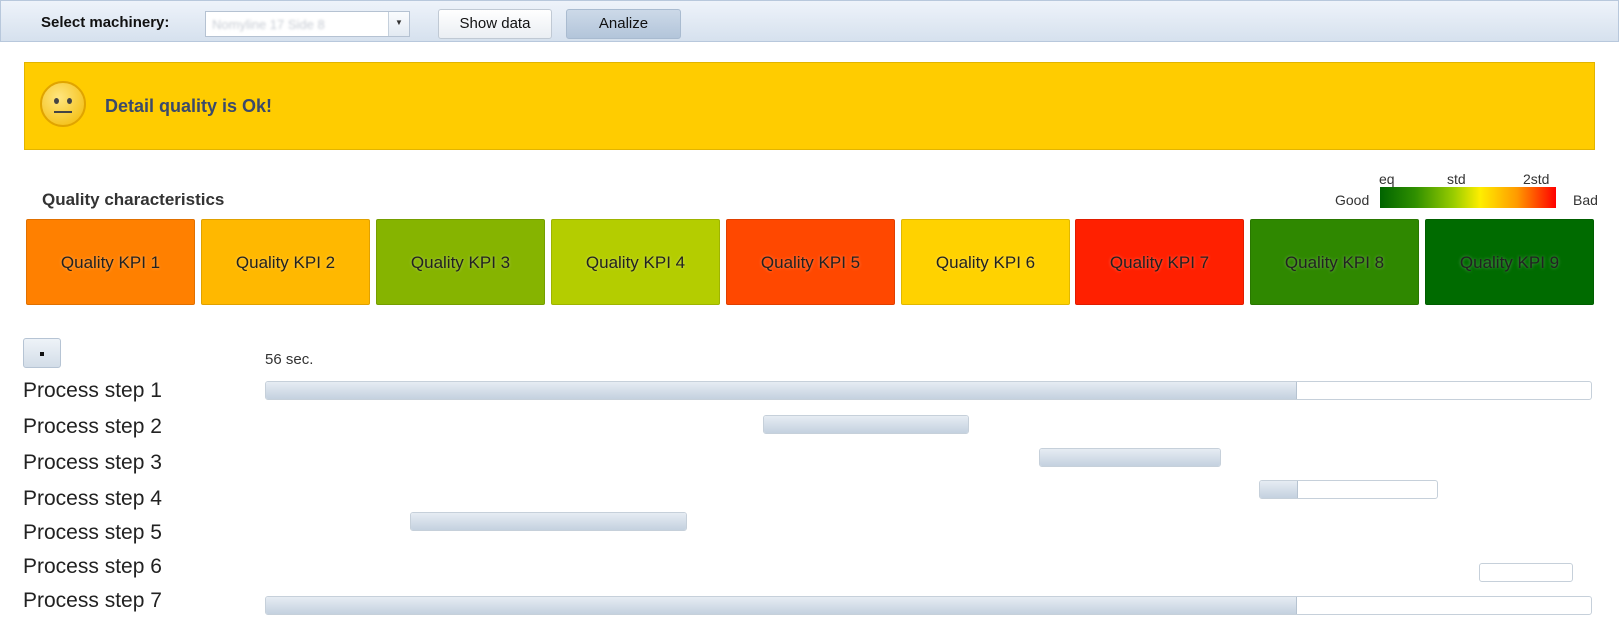 The width and height of the screenshot is (1621, 619). Describe the element at coordinates (1352, 200) in the screenshot. I see `legend-good-label: Good` at that location.